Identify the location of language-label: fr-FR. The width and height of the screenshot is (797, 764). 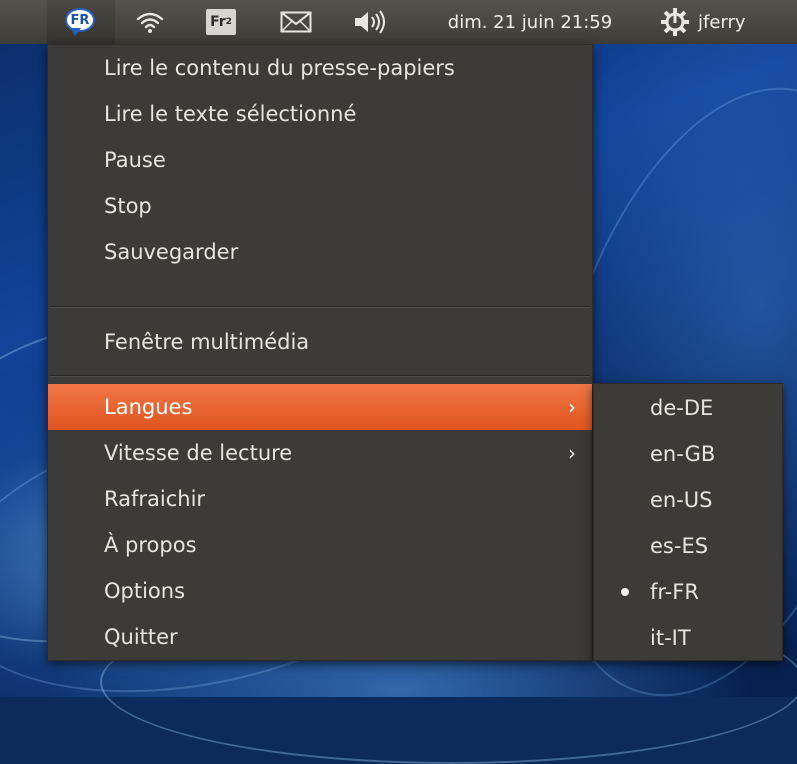
(674, 592).